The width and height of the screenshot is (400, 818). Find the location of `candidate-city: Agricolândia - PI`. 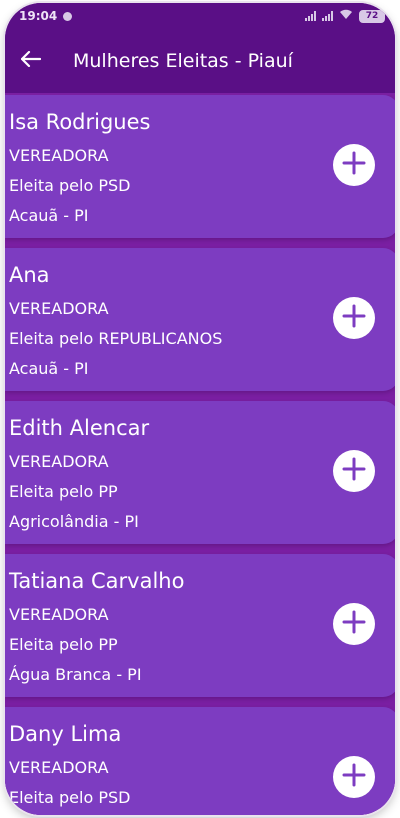

candidate-city: Agricolândia - PI is located at coordinates (74, 521).